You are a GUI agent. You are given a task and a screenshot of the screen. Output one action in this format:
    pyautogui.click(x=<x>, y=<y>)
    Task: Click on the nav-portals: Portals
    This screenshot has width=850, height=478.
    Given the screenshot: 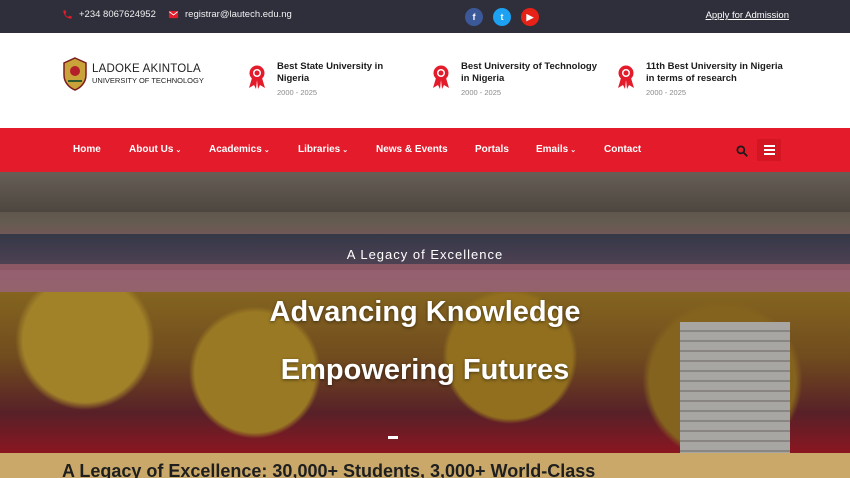 What is the action you would take?
    pyautogui.click(x=492, y=149)
    